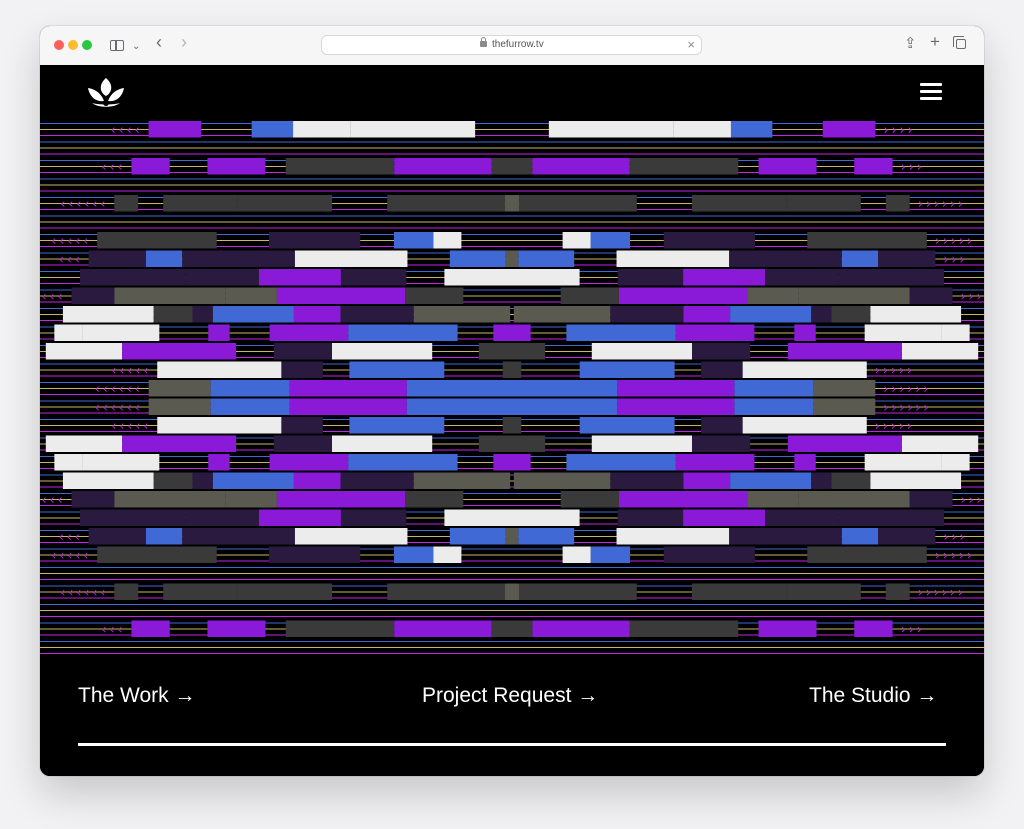 The image size is (1024, 829). What do you see at coordinates (184, 42) in the screenshot?
I see `forward-arrow-icon: ›` at bounding box center [184, 42].